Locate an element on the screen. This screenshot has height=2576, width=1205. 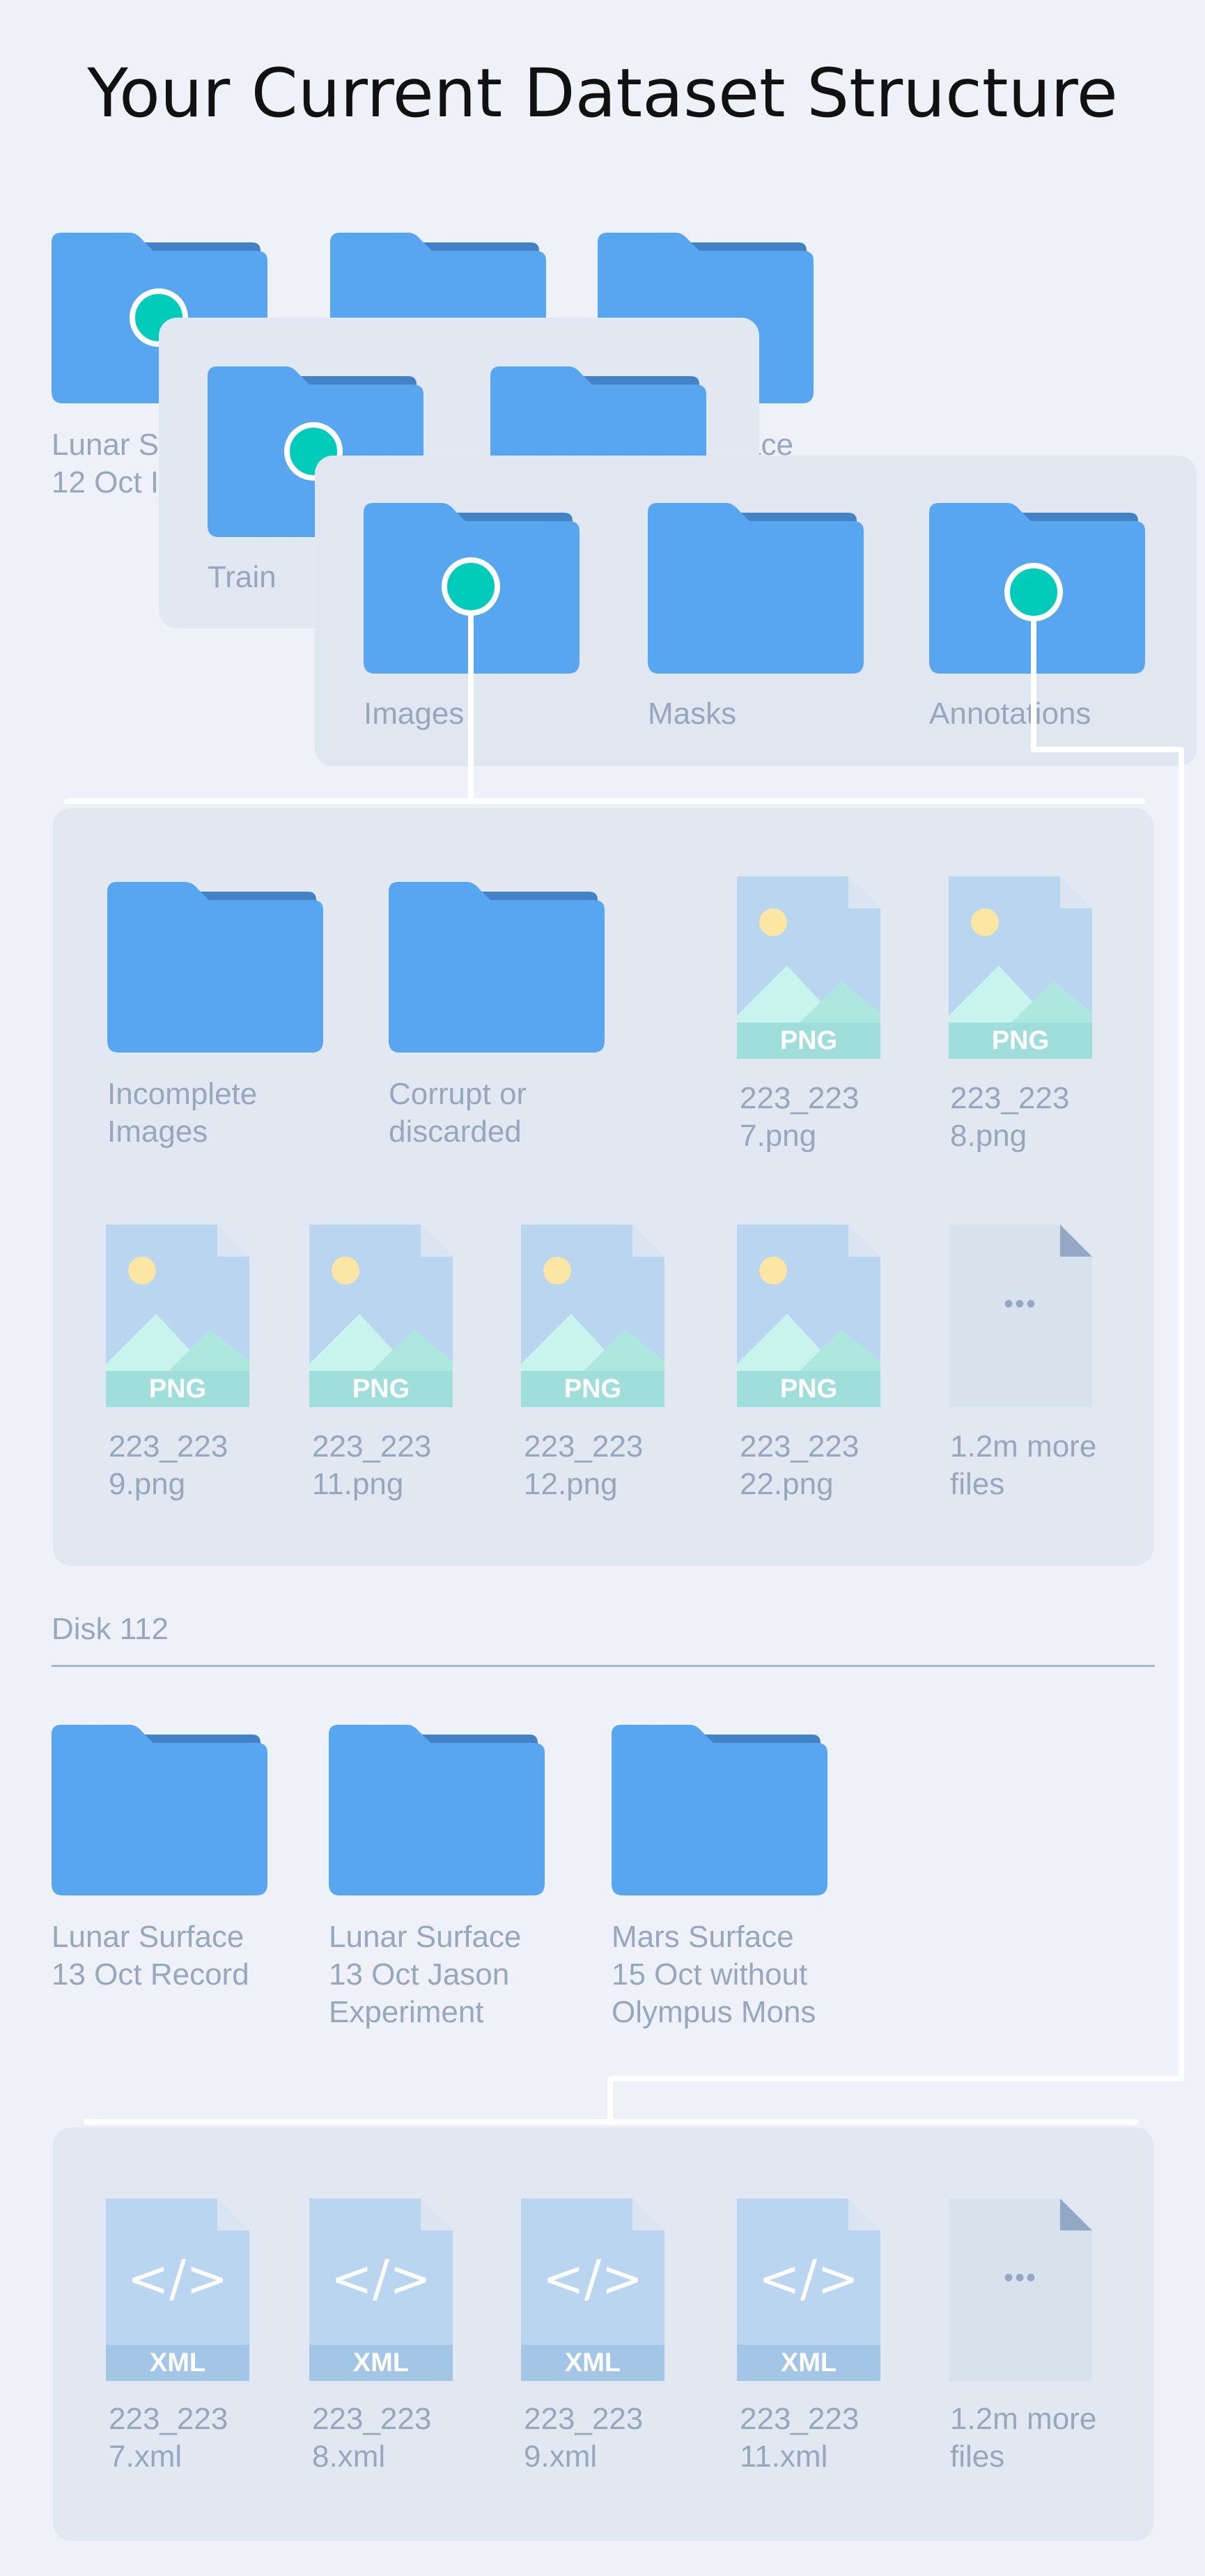
folder-incomplete-images is located at coordinates (215, 967).